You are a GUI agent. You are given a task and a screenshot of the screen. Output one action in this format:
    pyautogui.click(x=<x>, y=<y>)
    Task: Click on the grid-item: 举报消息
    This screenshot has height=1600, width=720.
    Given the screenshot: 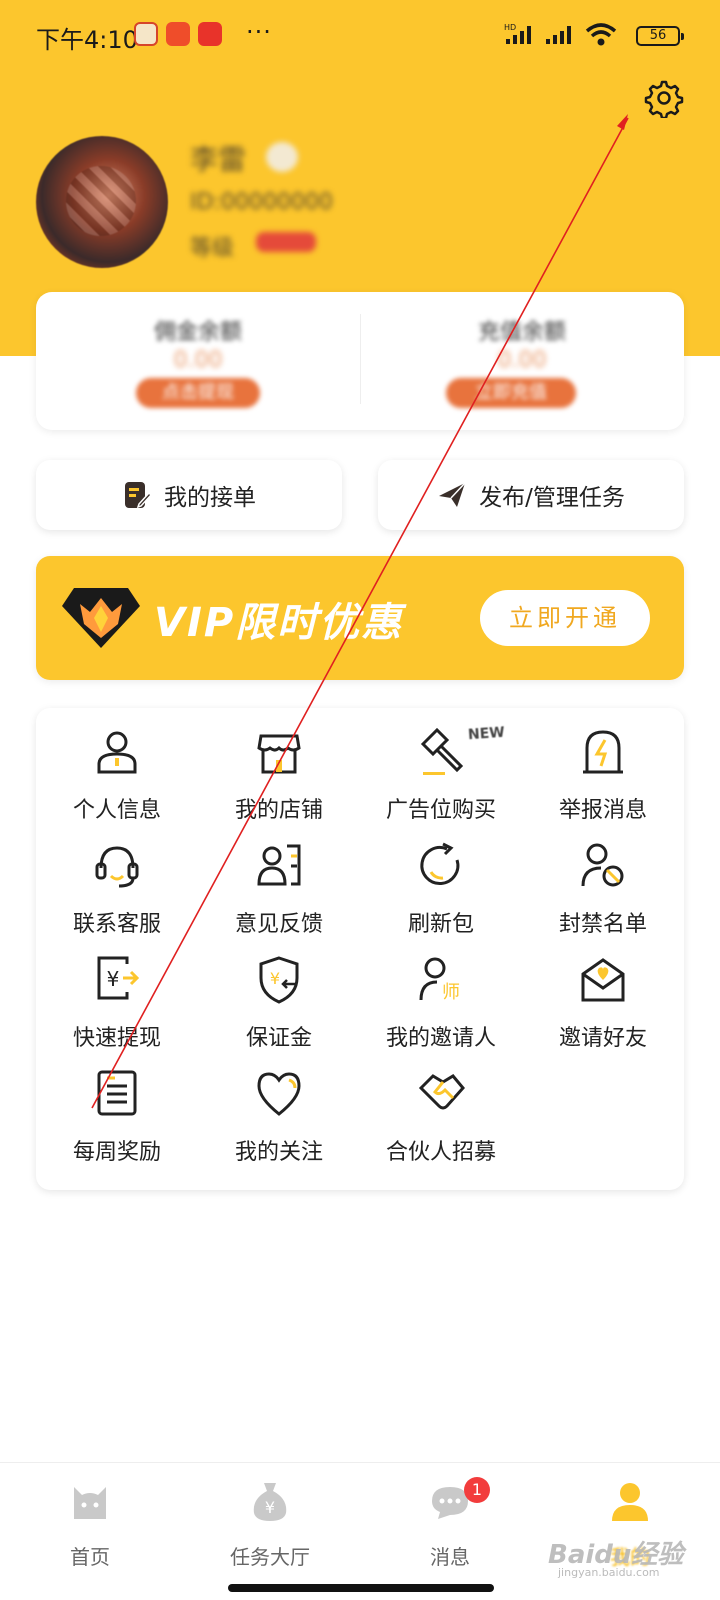 What is the action you would take?
    pyautogui.click(x=603, y=770)
    